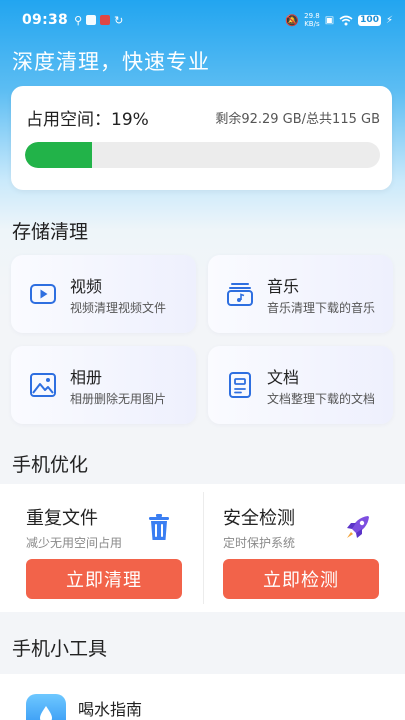  Describe the element at coordinates (103, 385) in the screenshot. I see `clean-card-photo-album: 相册 相册删除无用图片` at that location.